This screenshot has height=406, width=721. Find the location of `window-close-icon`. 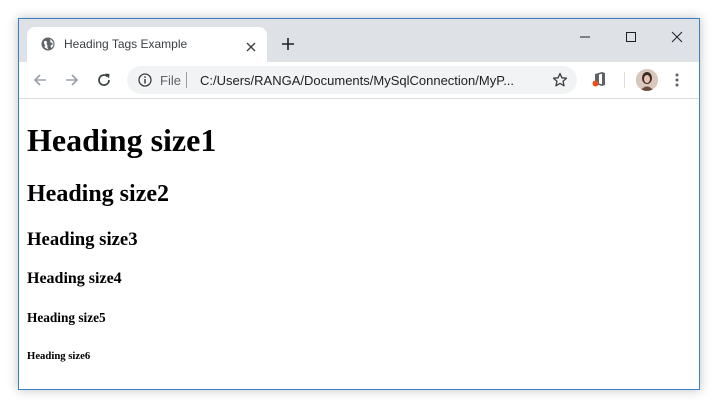

window-close-icon is located at coordinates (677, 37).